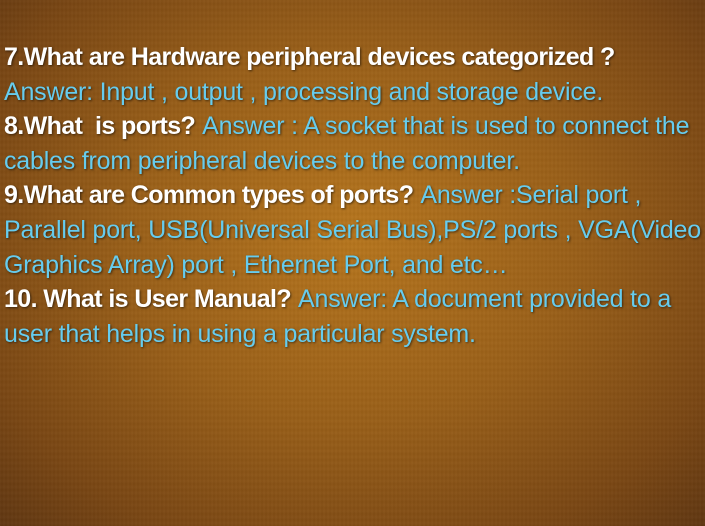  What do you see at coordinates (100, 126) in the screenshot?
I see `question-8: 8.What is ports?` at bounding box center [100, 126].